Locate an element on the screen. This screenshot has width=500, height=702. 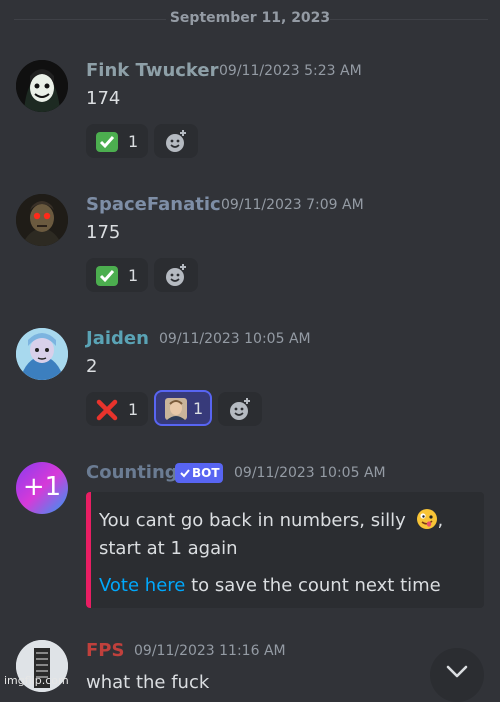
chevron-down-icon is located at coordinates (457, 671).